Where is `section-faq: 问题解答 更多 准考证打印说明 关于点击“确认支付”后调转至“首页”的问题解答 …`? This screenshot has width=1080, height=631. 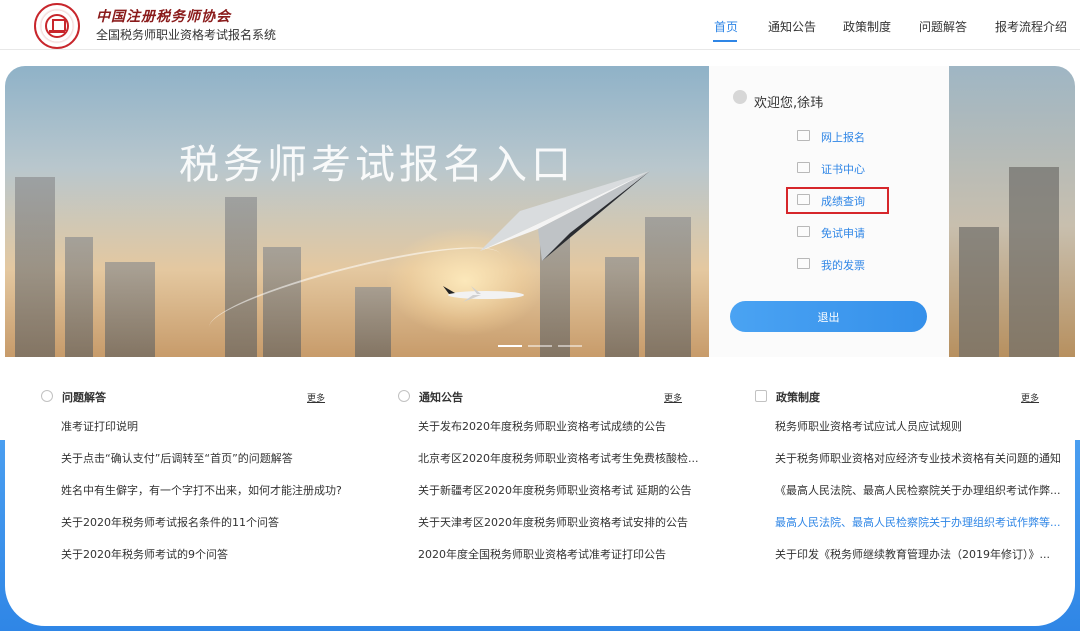 section-faq: 问题解答 更多 准考证打印说明 关于点击“确认支付”后调转至“首页”的问题解答 … is located at coordinates (206, 474).